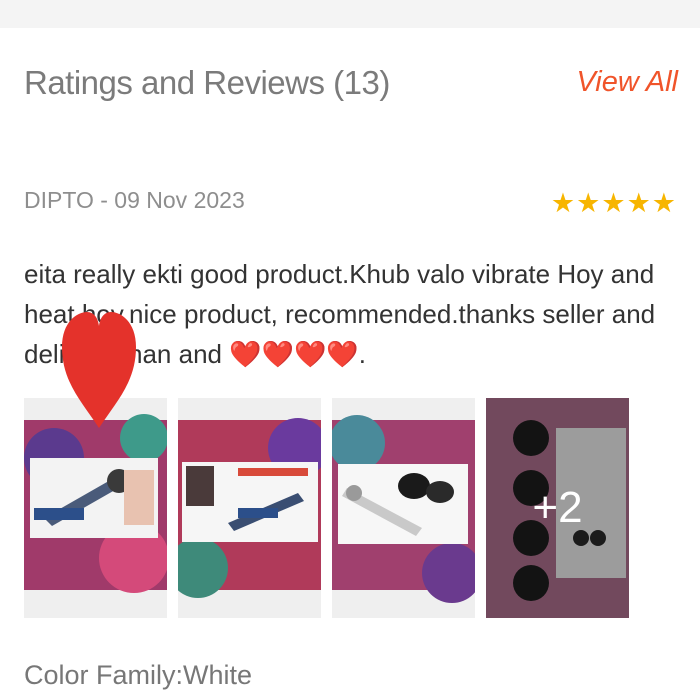 Image resolution: width=700 pixels, height=700 pixels. I want to click on heart-emojis: ❤️❤️❤️❤️, so click(294, 354).